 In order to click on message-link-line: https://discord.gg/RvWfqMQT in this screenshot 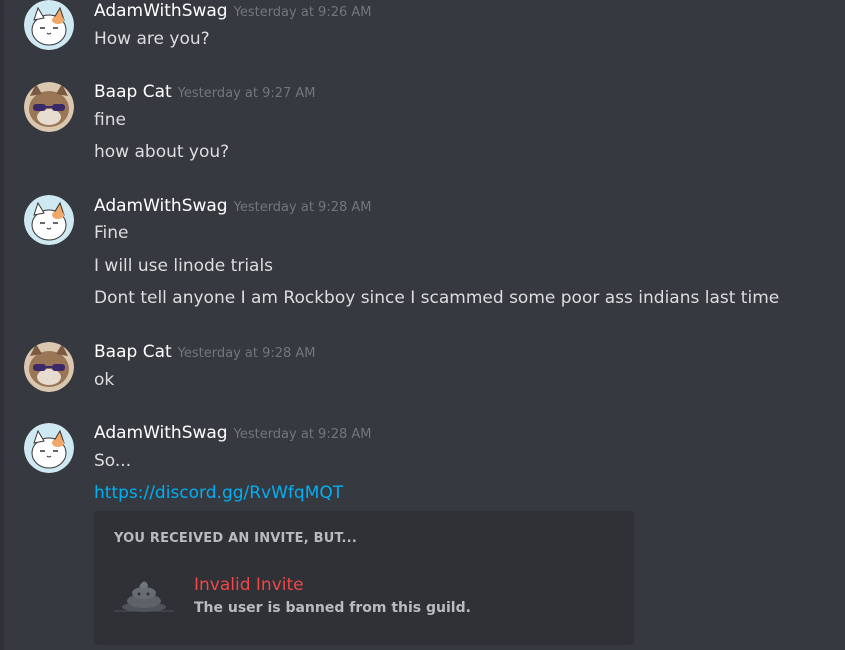, I will do `click(218, 493)`.